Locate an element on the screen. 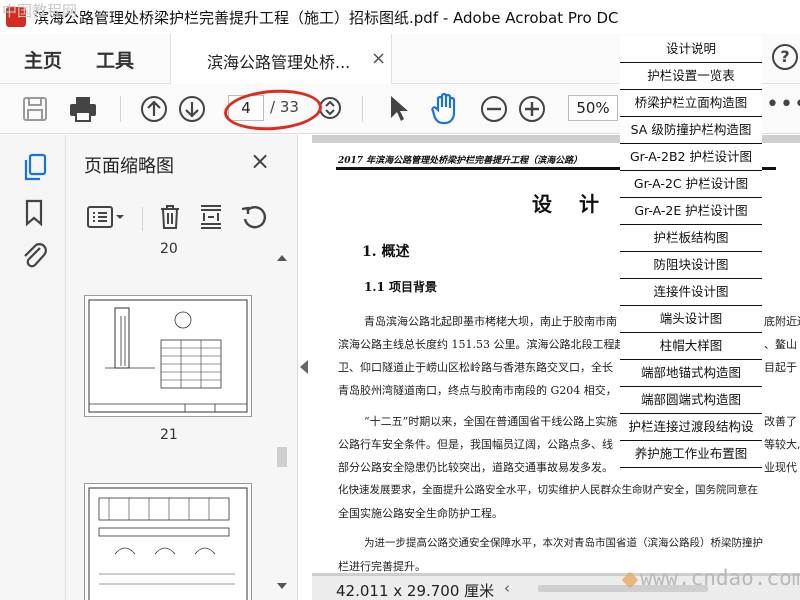 This screenshot has width=800, height=600. thumbnail-page-label: 20 is located at coordinates (169, 249).